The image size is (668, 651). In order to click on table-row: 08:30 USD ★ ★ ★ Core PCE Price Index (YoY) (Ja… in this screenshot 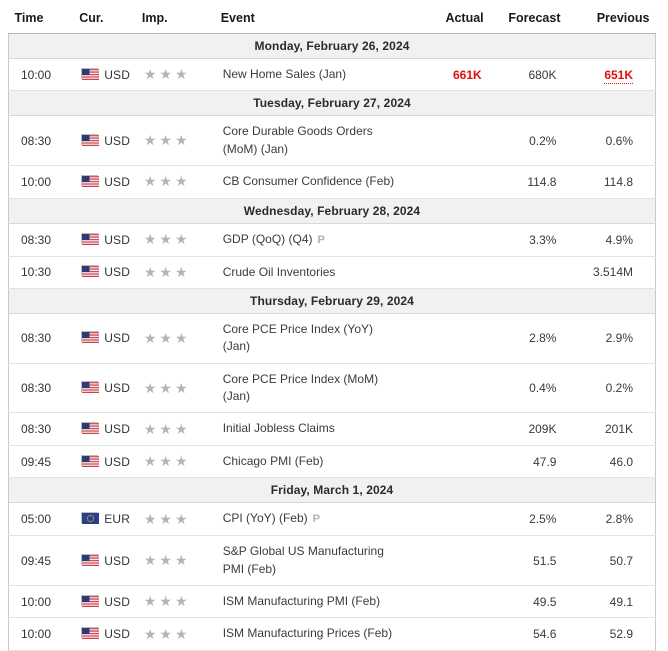, I will do `click(332, 338)`.